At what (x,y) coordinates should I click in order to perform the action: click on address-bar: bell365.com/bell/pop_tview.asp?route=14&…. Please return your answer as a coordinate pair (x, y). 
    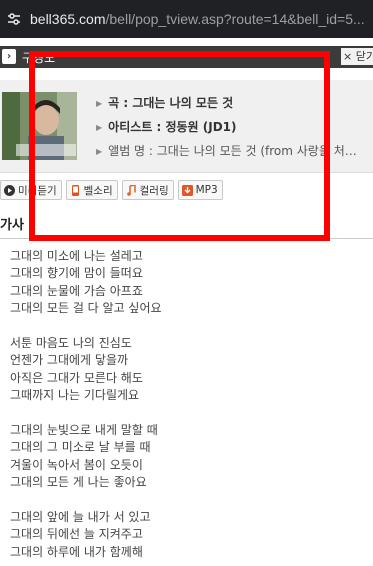
    Looking at the image, I should click on (186, 19).